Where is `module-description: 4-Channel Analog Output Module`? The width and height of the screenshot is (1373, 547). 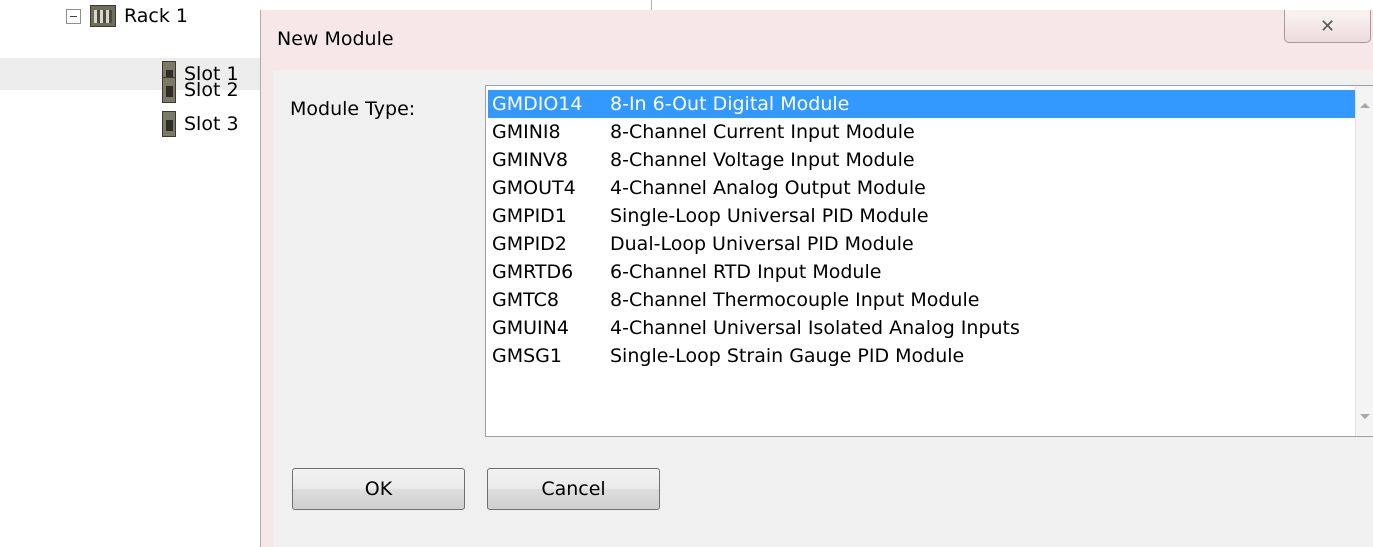 module-description: 4-Channel Analog Output Module is located at coordinates (768, 188).